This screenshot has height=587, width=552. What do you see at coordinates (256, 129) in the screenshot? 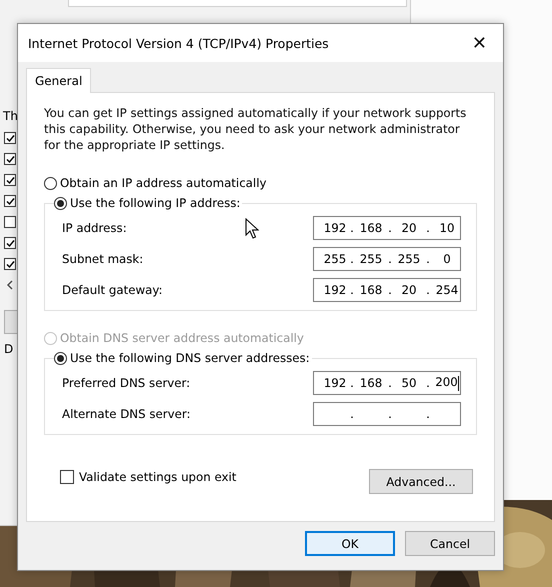
I see `description-text: You can get IP settings assigned automatically if your network supports this capability. Otherwise, you need to ask your network administrator for the appropriate IP settings.` at bounding box center [256, 129].